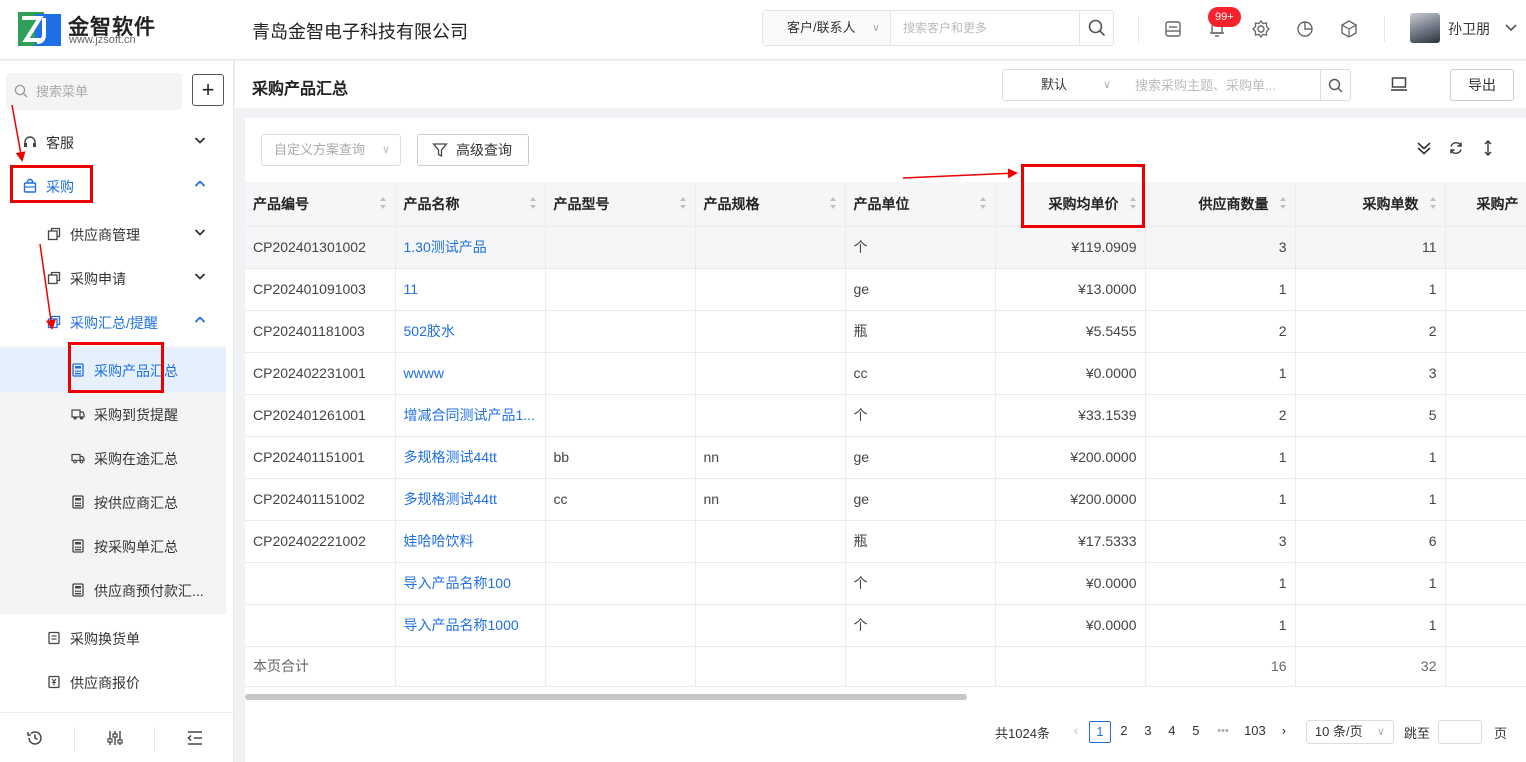  Describe the element at coordinates (1261, 29) in the screenshot. I see `gear-icon` at that location.